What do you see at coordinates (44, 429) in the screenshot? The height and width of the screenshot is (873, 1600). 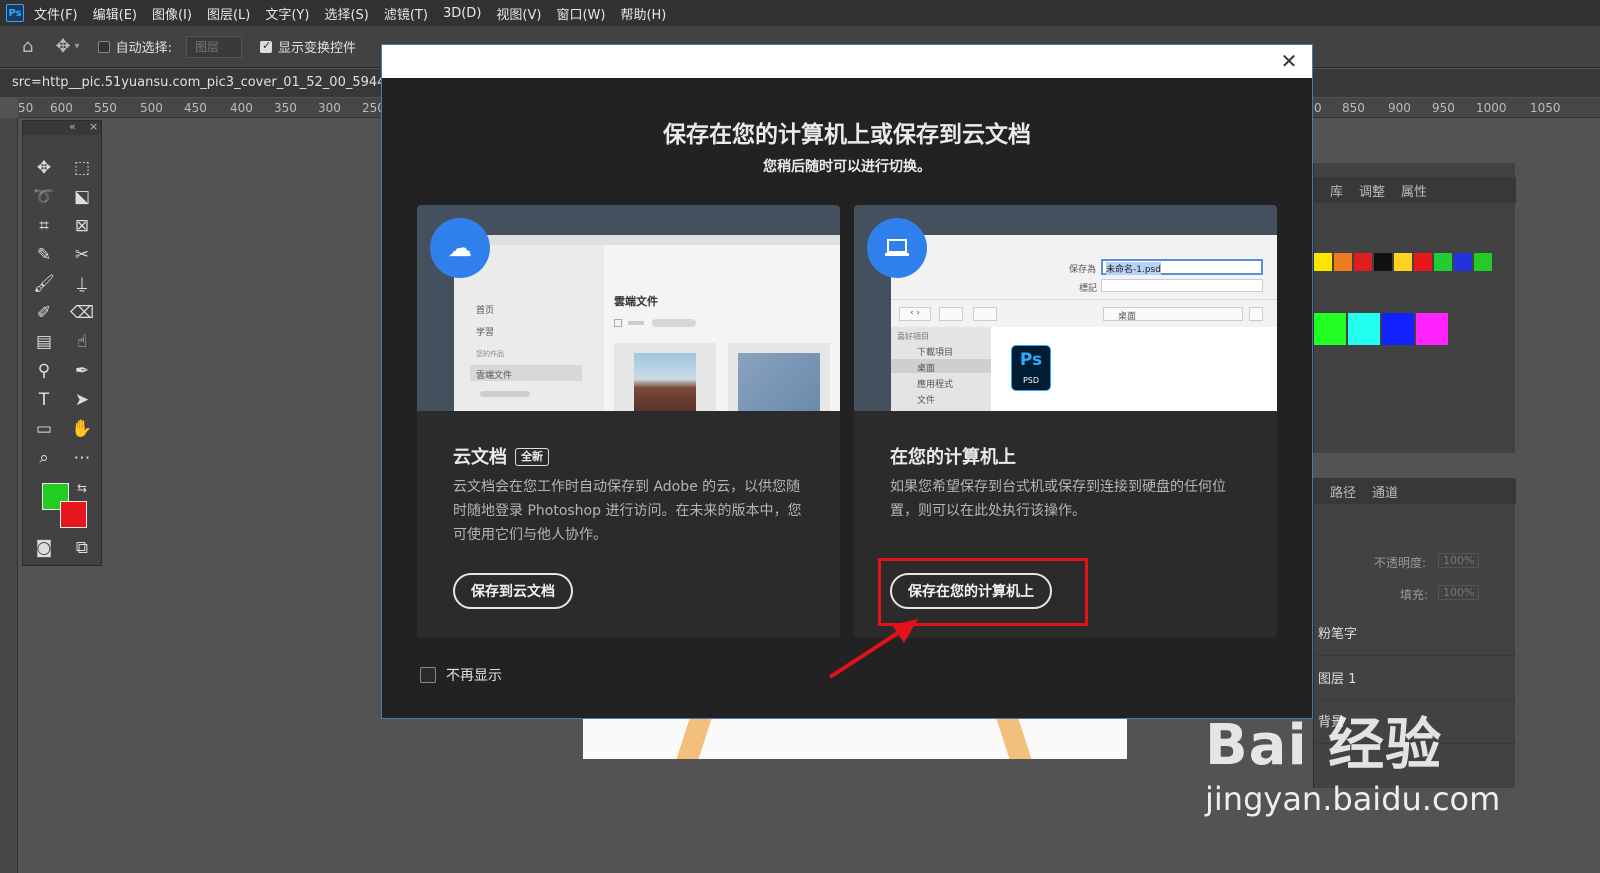 I see `rectangle-tool-icon: ▭` at bounding box center [44, 429].